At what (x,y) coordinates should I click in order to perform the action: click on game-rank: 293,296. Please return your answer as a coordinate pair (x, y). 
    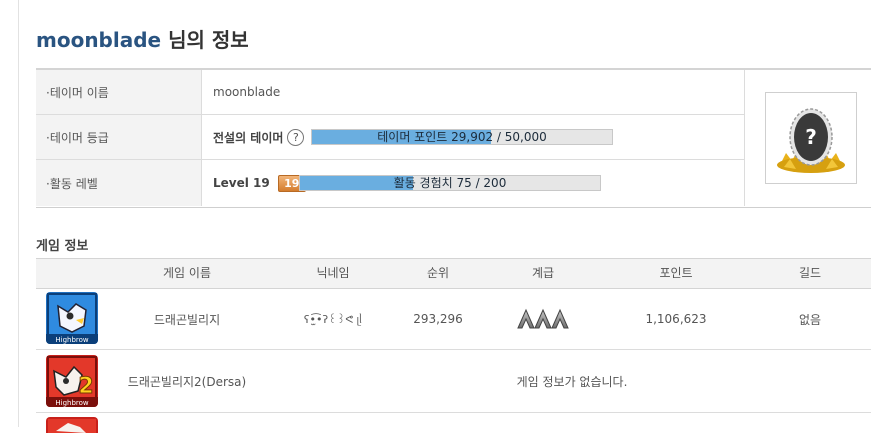
    Looking at the image, I should click on (438, 319).